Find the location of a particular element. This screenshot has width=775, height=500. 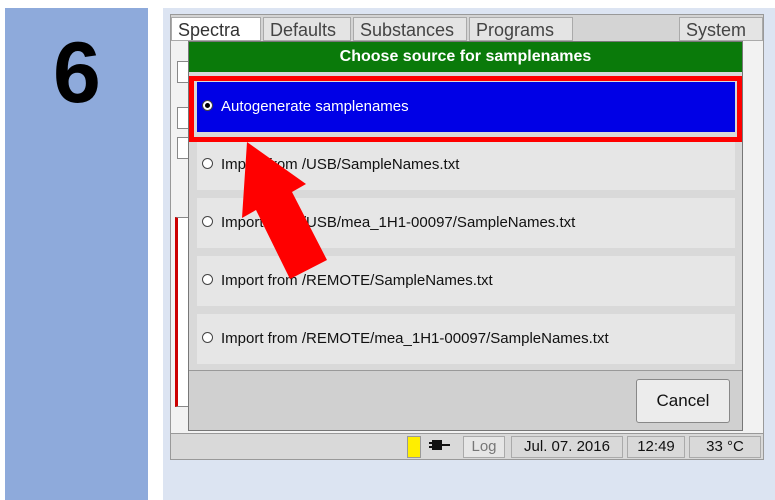

red-arrow-icon is located at coordinates (284, 210).